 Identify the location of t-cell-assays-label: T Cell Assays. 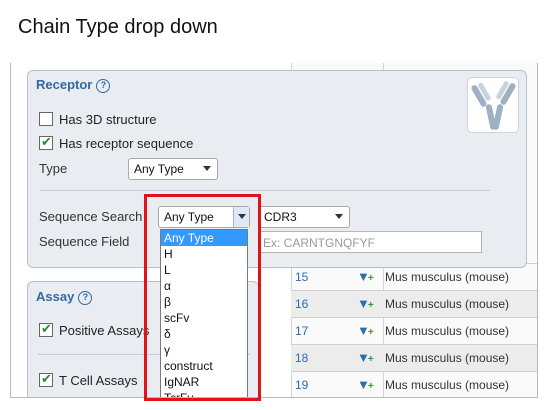
(98, 380).